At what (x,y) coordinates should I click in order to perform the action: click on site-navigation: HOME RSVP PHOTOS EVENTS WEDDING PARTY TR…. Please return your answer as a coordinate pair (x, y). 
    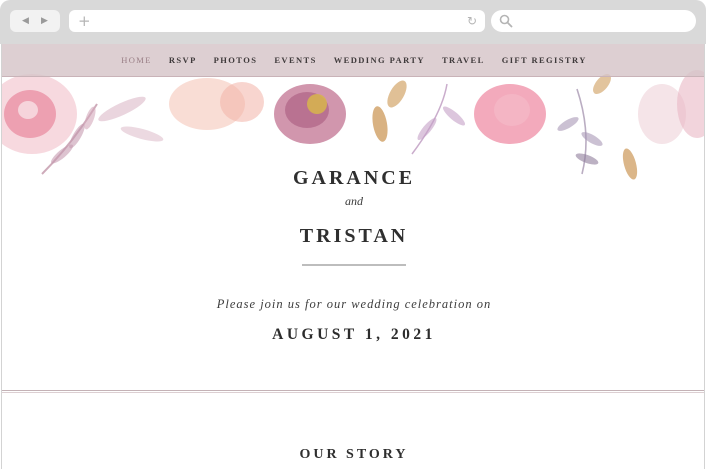
    Looking at the image, I should click on (353, 60).